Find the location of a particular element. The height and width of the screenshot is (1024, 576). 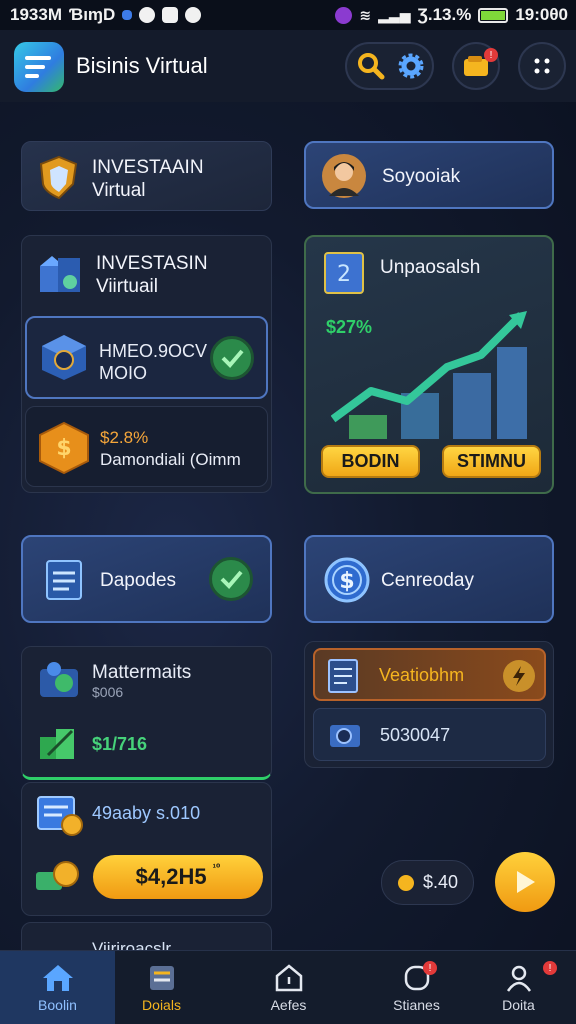

bluetooth-icon is located at coordinates (127, 15).